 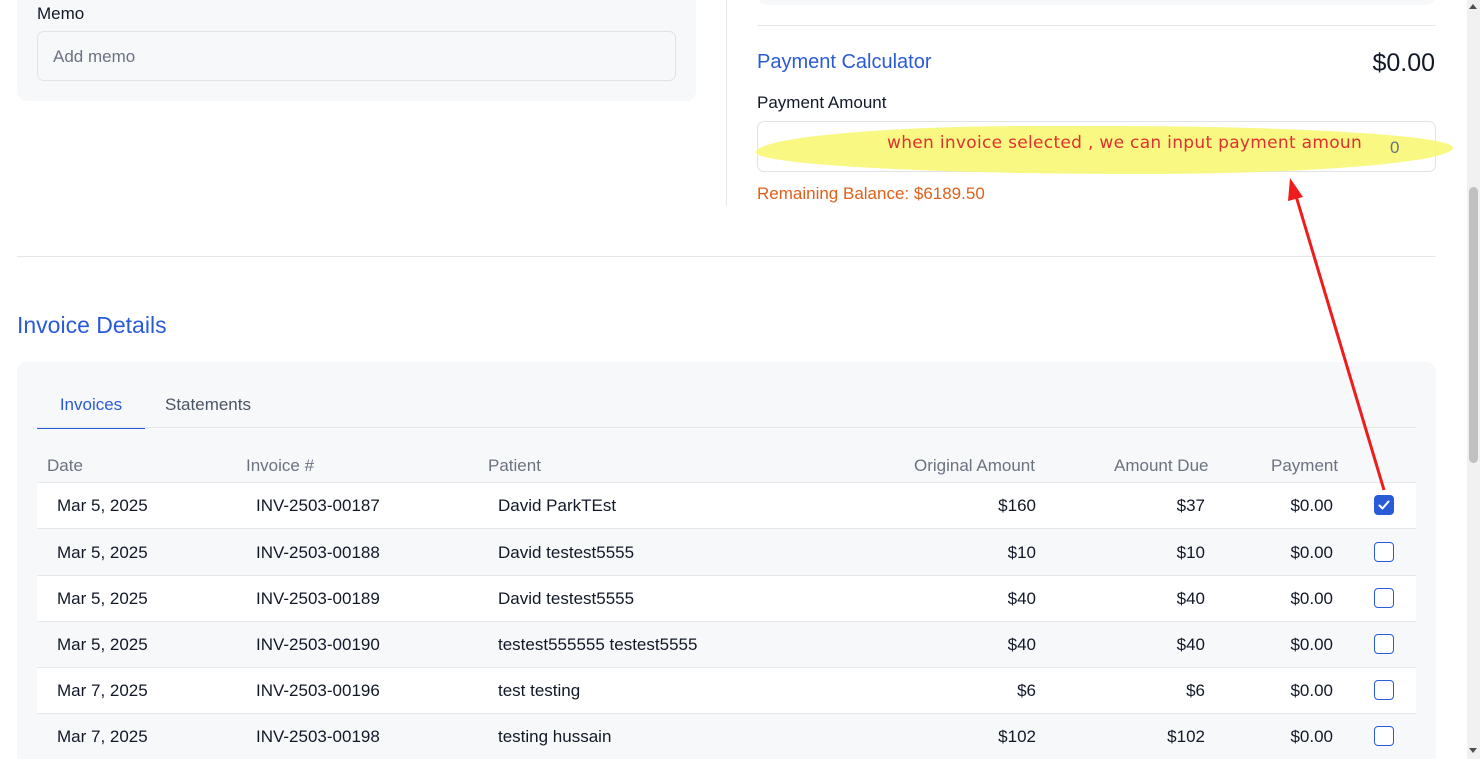 What do you see at coordinates (726, 427) in the screenshot?
I see `tabs-divider` at bounding box center [726, 427].